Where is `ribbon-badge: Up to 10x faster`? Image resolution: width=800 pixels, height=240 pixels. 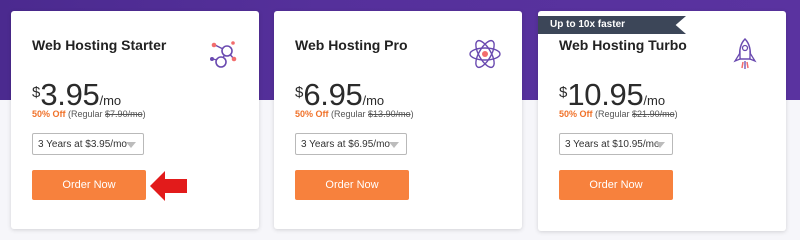 ribbon-badge: Up to 10x faster is located at coordinates (612, 25).